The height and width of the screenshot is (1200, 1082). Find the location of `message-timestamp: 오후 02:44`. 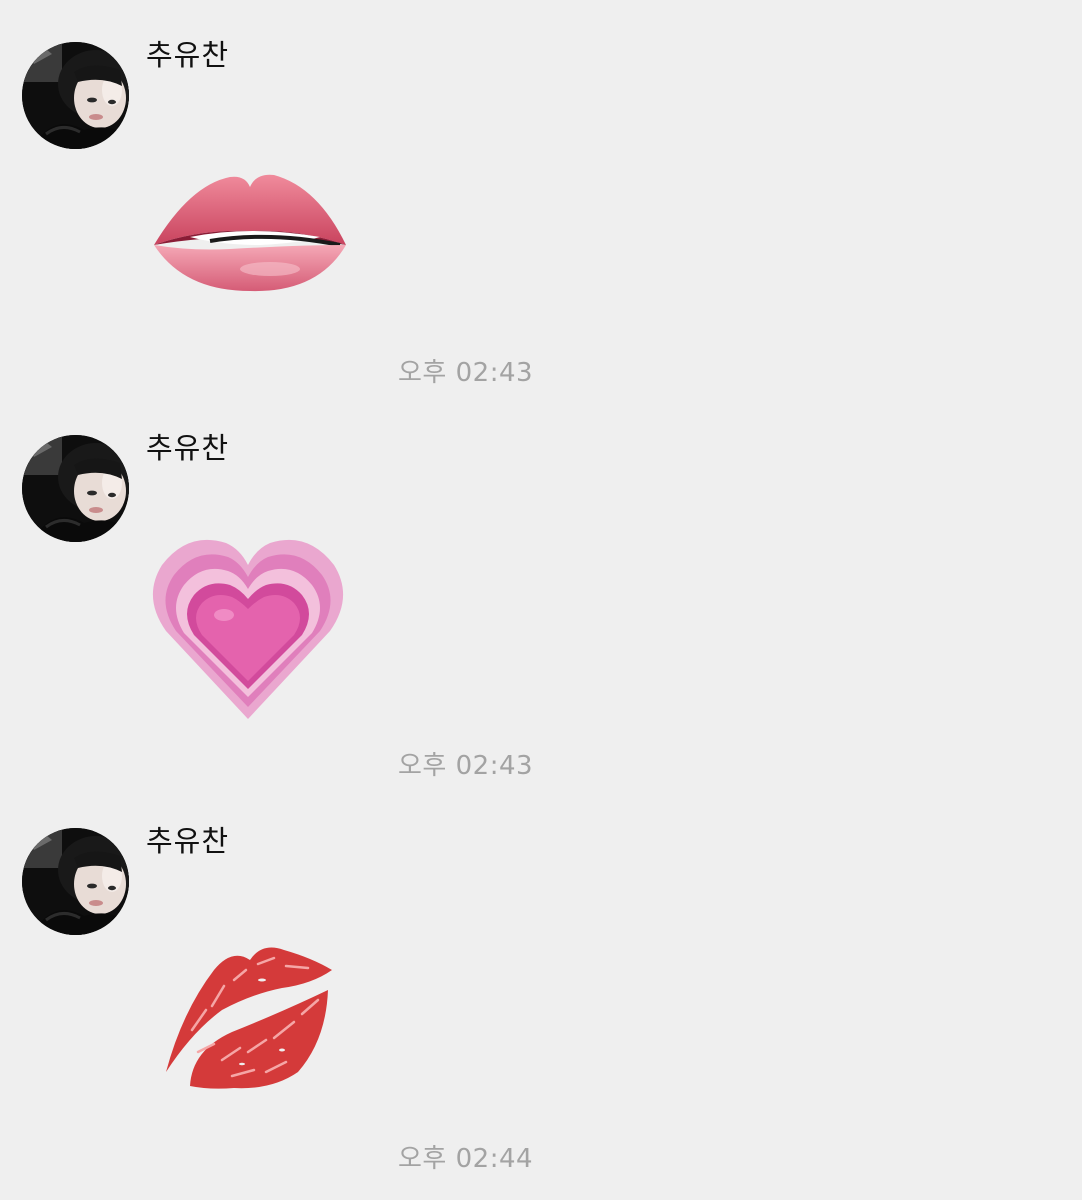

message-timestamp: 오후 02:44 is located at coordinates (466, 1159).